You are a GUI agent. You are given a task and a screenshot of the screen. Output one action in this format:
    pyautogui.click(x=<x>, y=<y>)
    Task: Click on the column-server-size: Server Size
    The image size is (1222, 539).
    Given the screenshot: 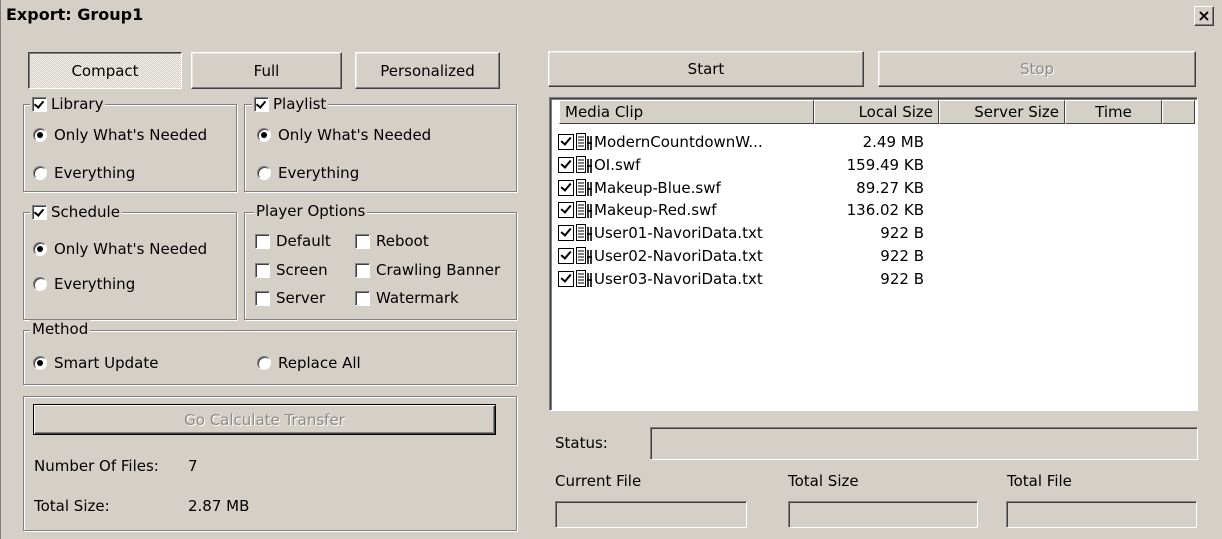 What is the action you would take?
    pyautogui.click(x=1002, y=112)
    